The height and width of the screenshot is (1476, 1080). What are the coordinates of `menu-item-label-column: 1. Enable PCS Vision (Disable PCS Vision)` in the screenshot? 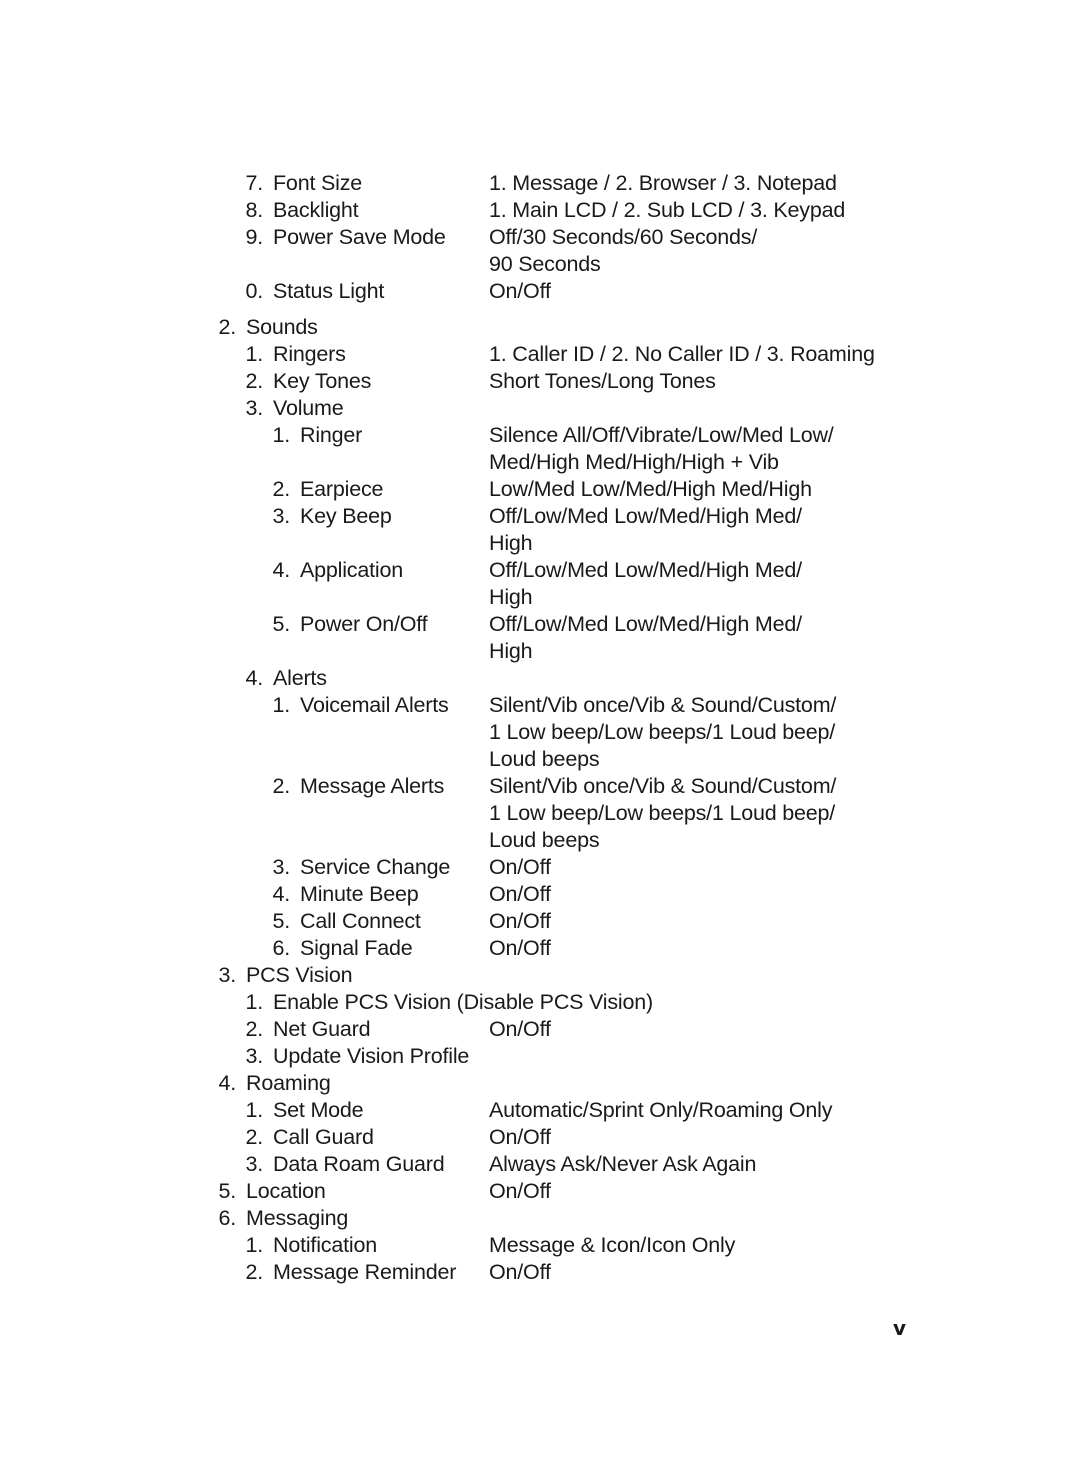 It's located at (326, 1002).